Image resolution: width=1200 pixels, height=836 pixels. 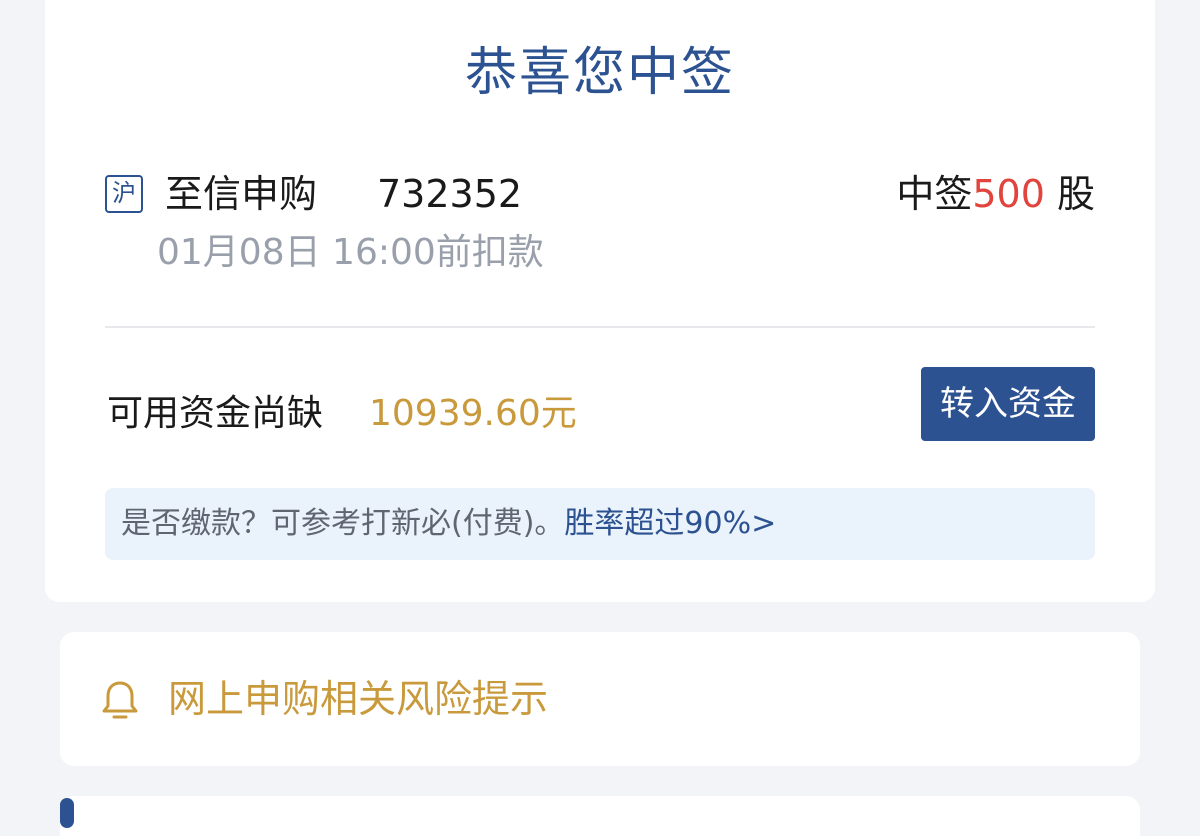 What do you see at coordinates (934, 194) in the screenshot?
I see `allotment-prefix: 中签` at bounding box center [934, 194].